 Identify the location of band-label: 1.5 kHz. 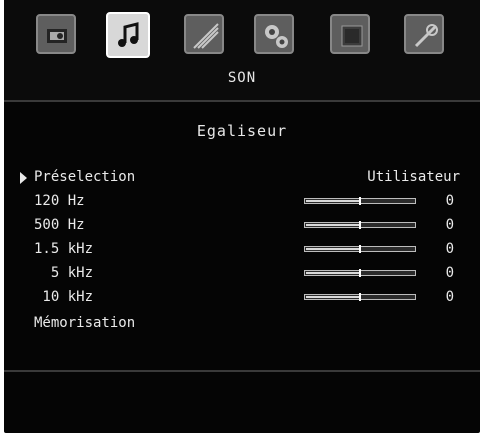
(64, 249).